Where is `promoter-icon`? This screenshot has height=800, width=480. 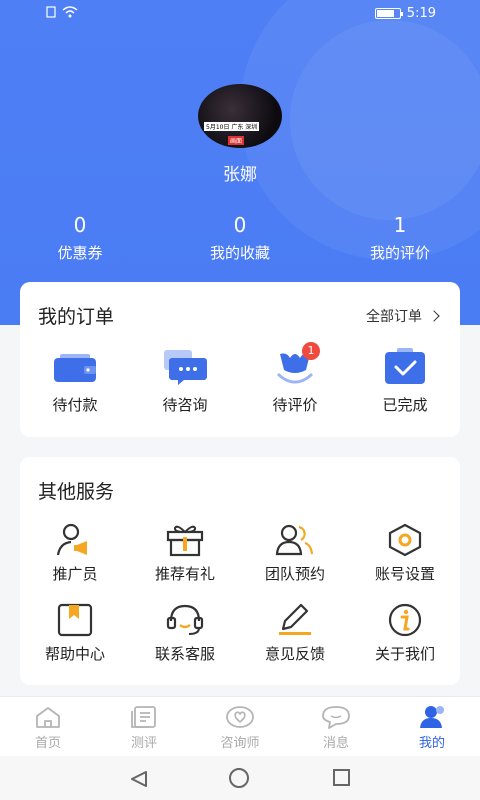 promoter-icon is located at coordinates (71, 539).